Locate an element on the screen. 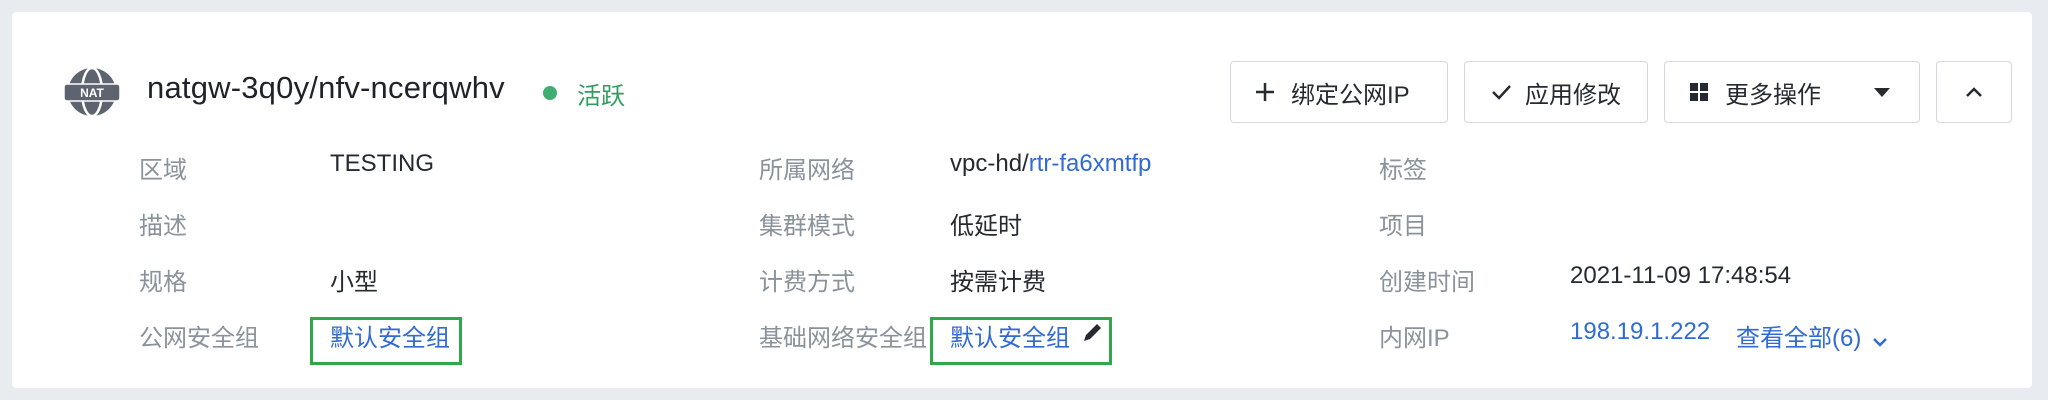 The image size is (2048, 400). public-security-group-link: 默认安全组 is located at coordinates (390, 335).